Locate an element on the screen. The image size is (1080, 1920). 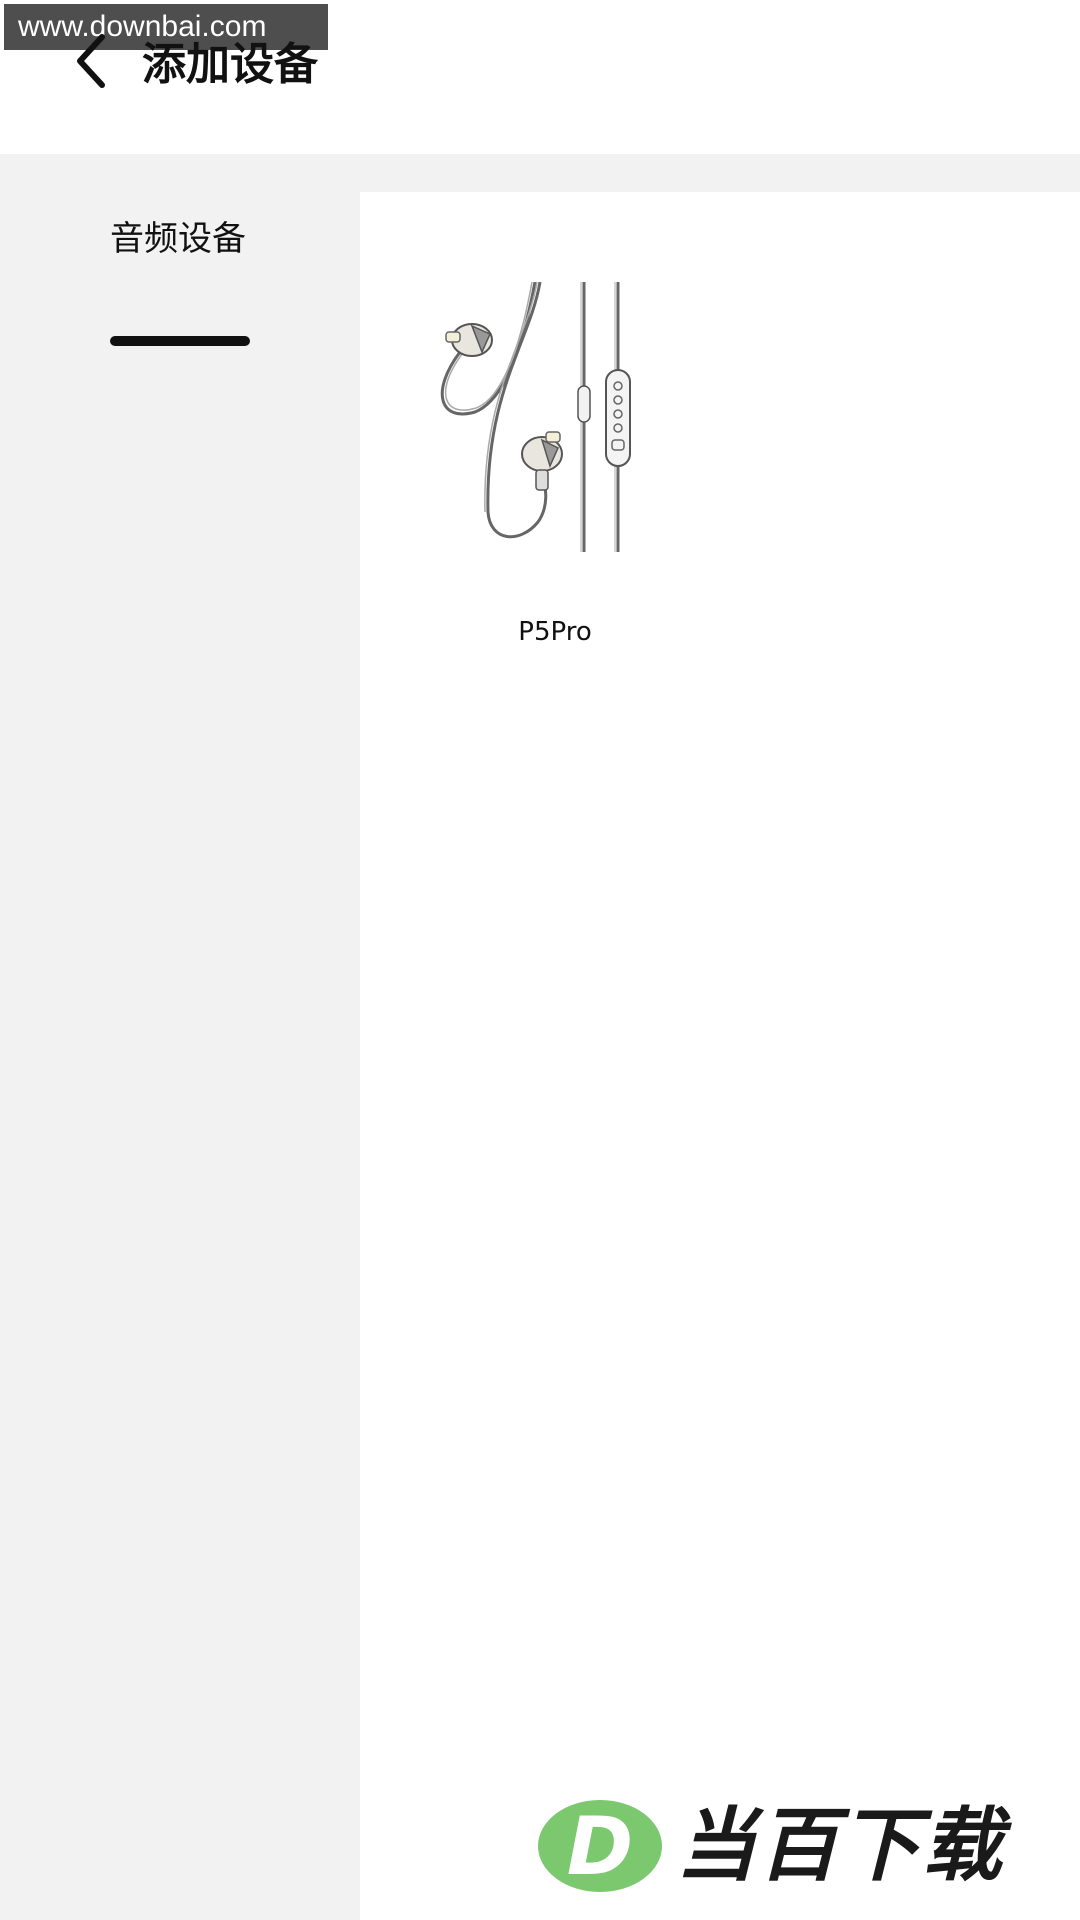
sidebar-item-audio-devices: 音频设备 is located at coordinates (180, 280).